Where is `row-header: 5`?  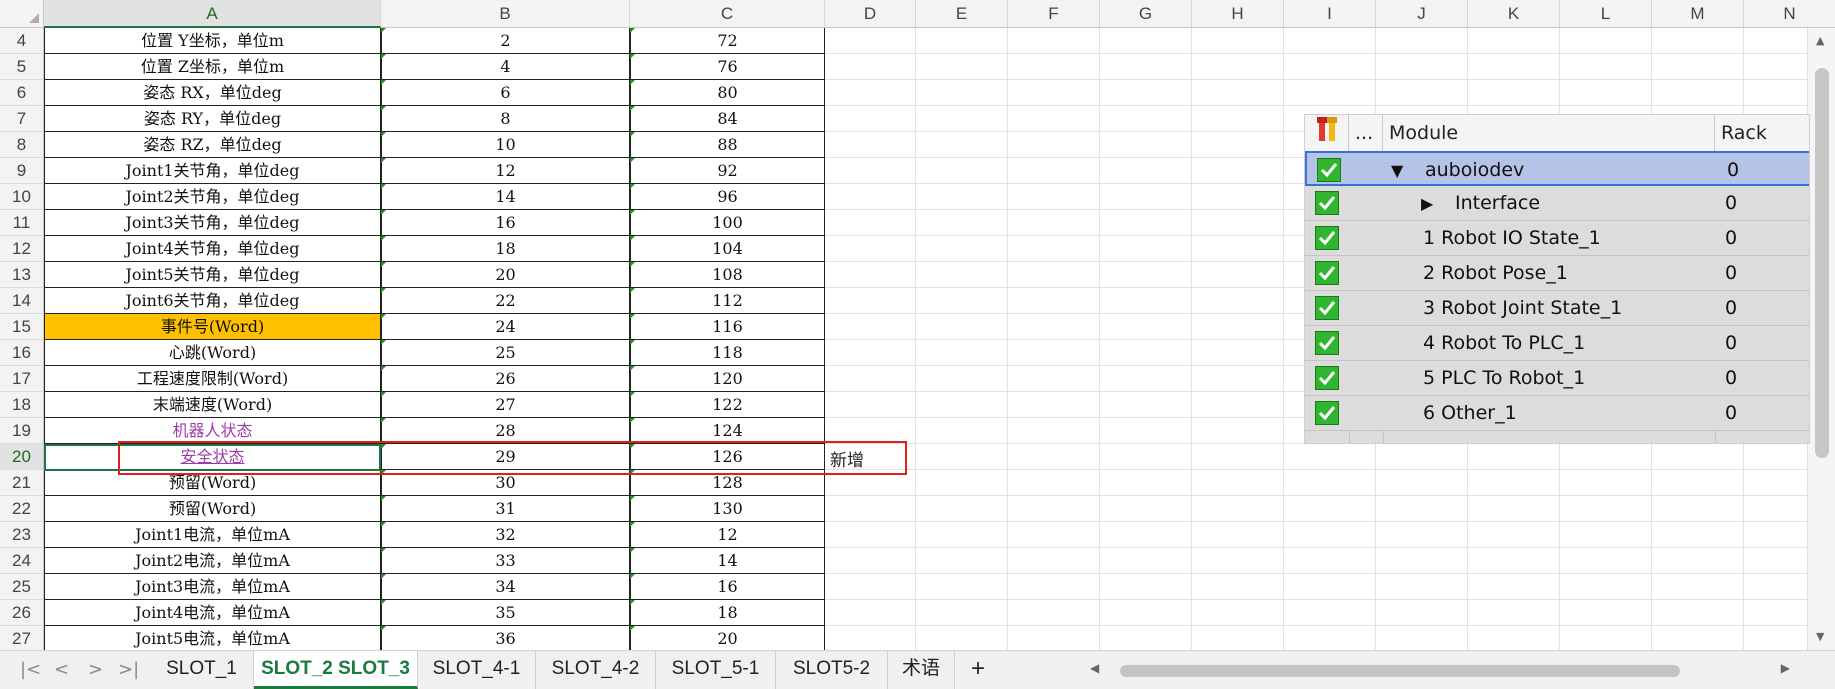
row-header: 5 is located at coordinates (22, 67).